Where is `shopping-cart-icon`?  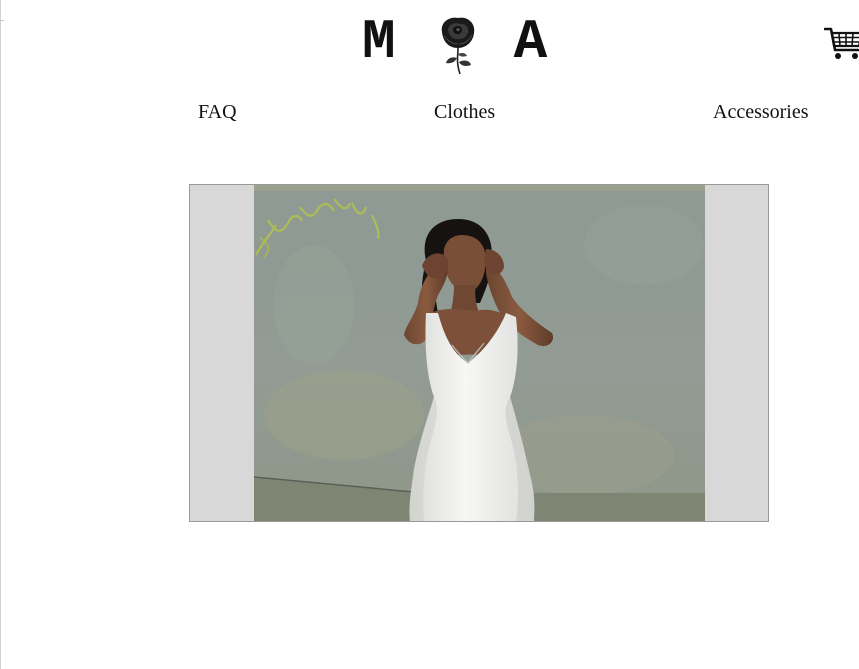
shopping-cart-icon is located at coordinates (841, 42).